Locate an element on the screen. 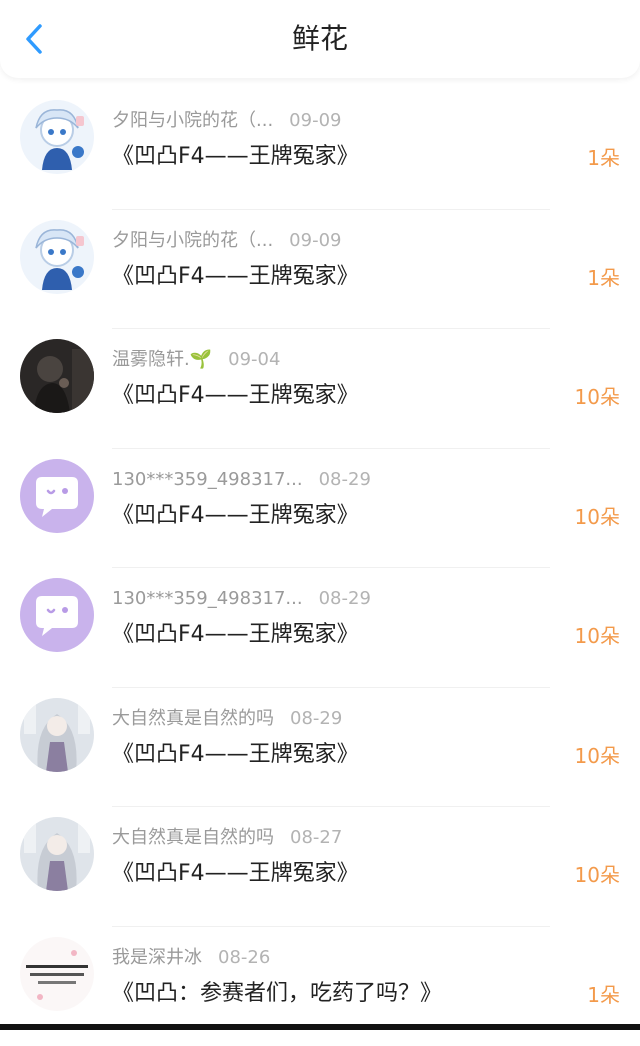 This screenshot has height=1046, width=640. book-title: 《凹凸：参赛者们，吃药了吗？》 is located at coordinates (277, 994).